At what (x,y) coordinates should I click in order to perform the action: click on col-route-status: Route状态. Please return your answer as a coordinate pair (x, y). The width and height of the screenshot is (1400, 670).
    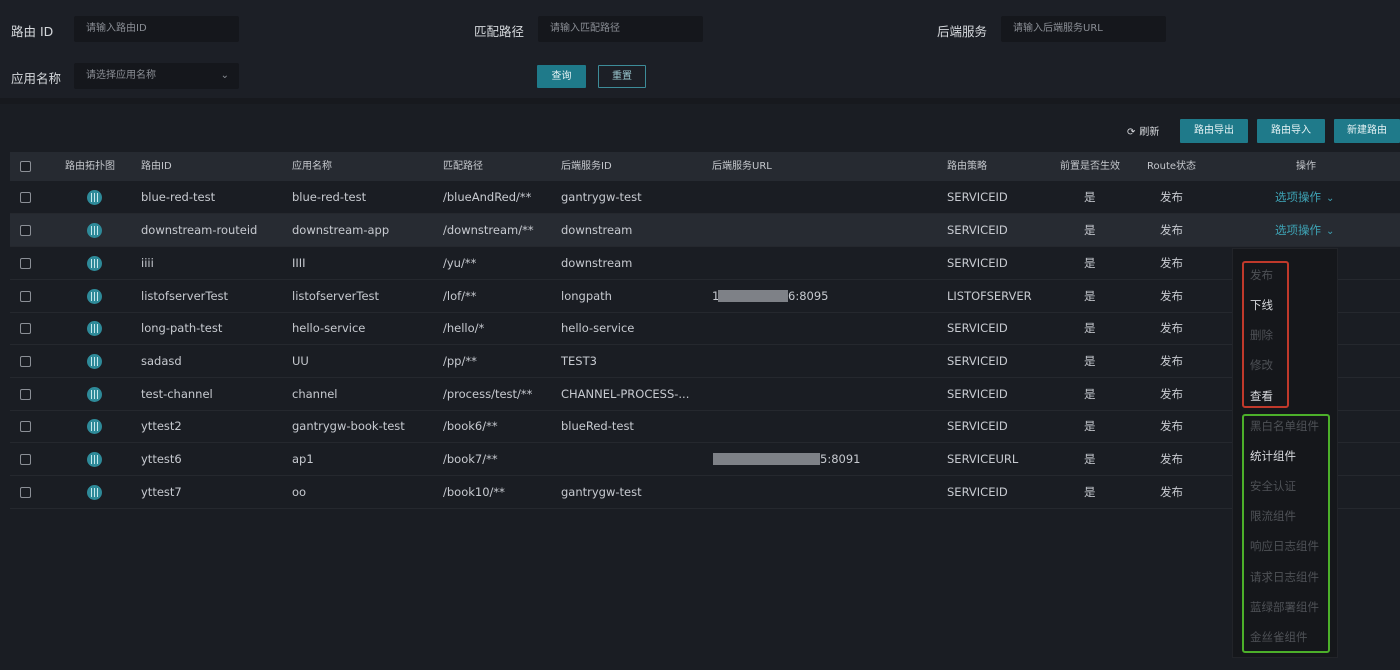
    Looking at the image, I should click on (1171, 166).